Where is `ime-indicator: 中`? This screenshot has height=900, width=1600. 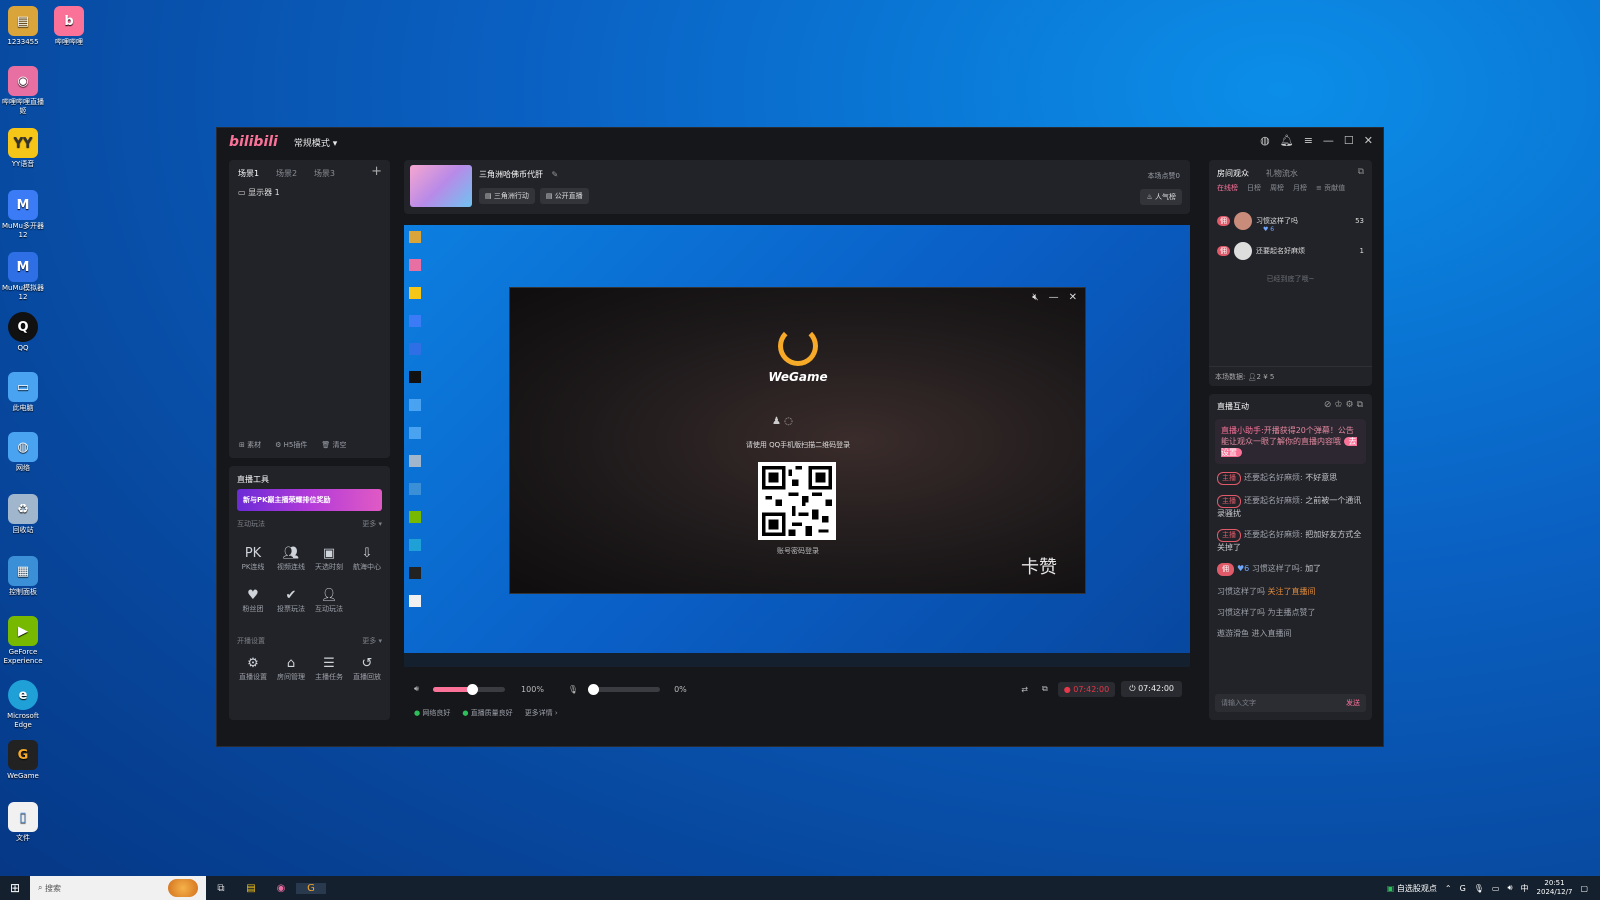 ime-indicator: 中 is located at coordinates (1525, 888).